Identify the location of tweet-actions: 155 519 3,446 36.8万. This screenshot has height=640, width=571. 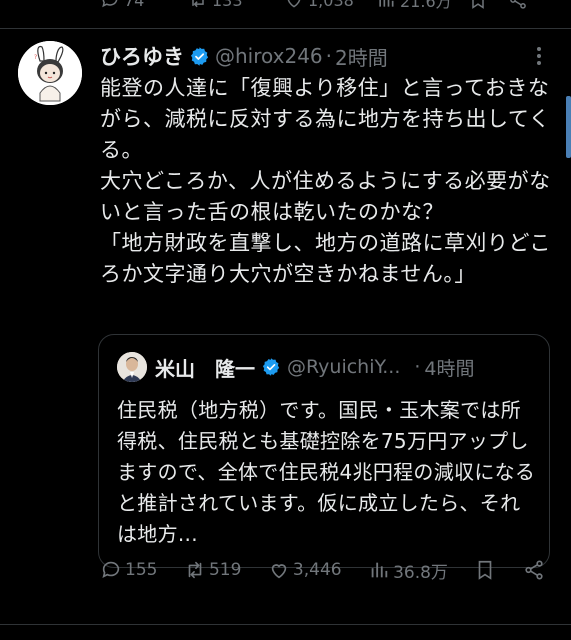
(322, 570).